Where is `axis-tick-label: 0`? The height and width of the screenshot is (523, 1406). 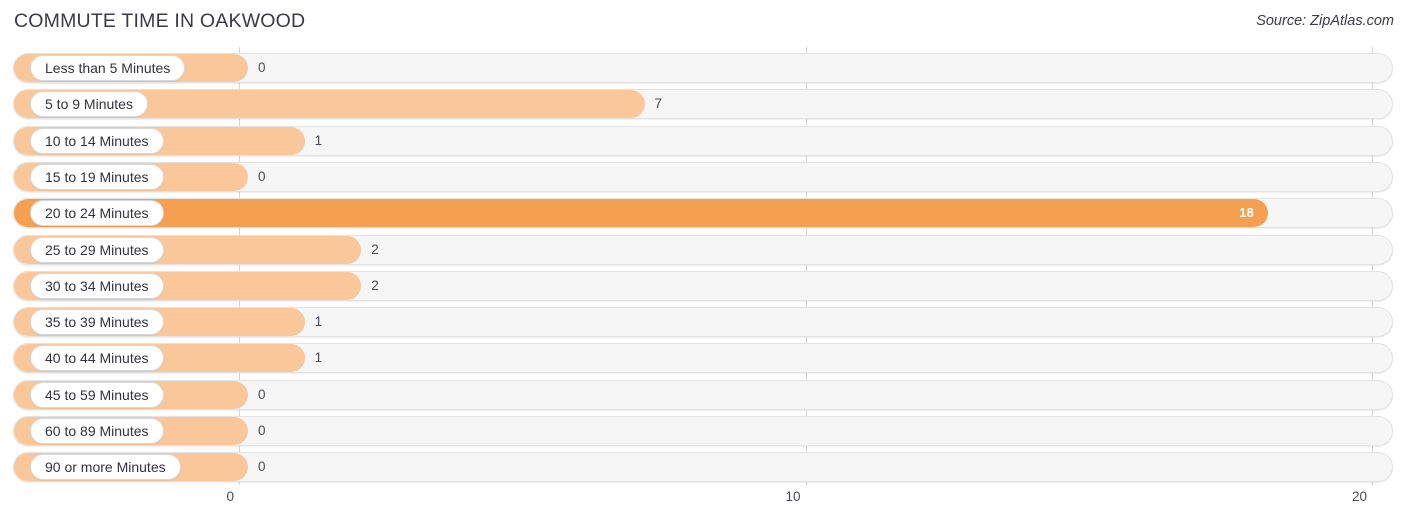
axis-tick-label: 0 is located at coordinates (230, 496).